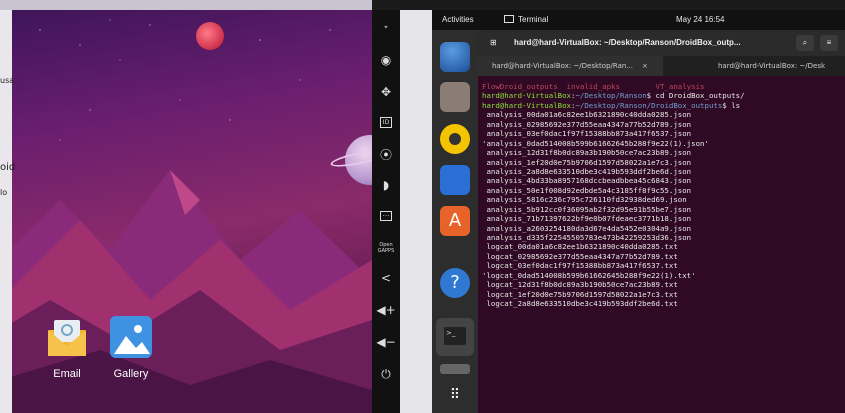  I want to click on app-gallery: Gallery, so click(131, 348).